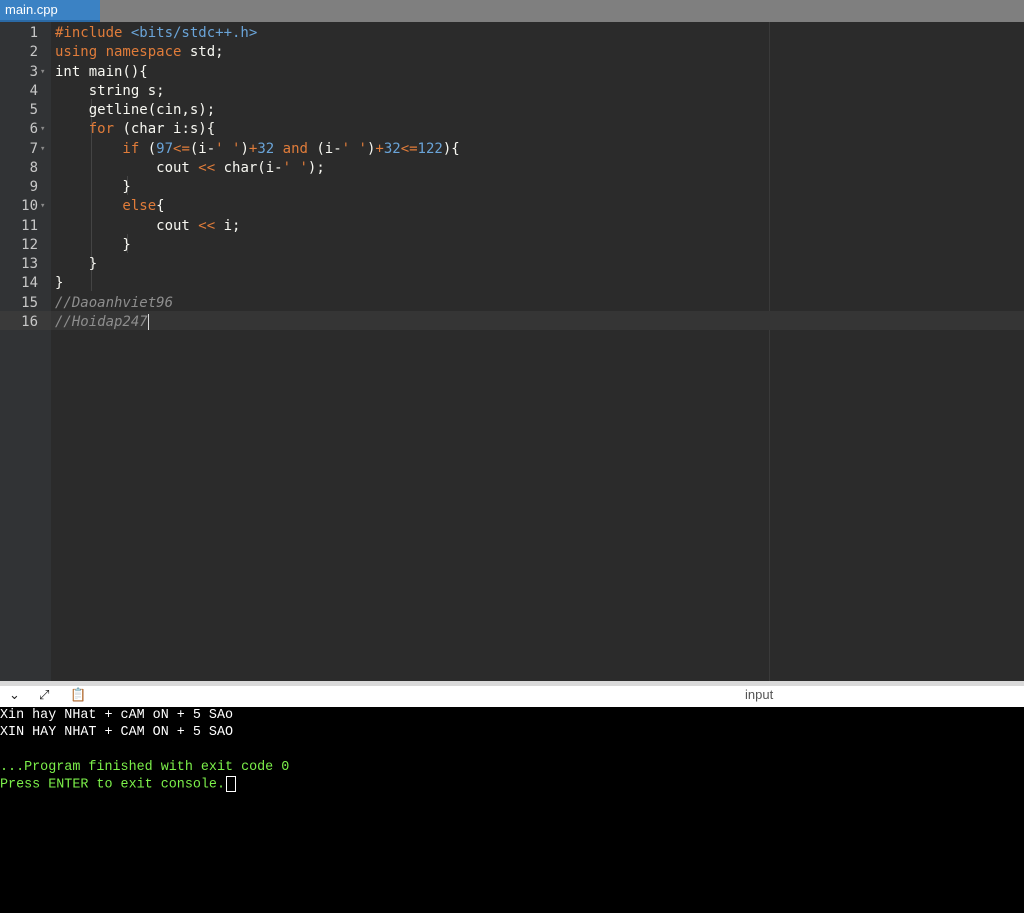 The width and height of the screenshot is (1024, 913). What do you see at coordinates (451, 148) in the screenshot?
I see `code-token: ){` at bounding box center [451, 148].